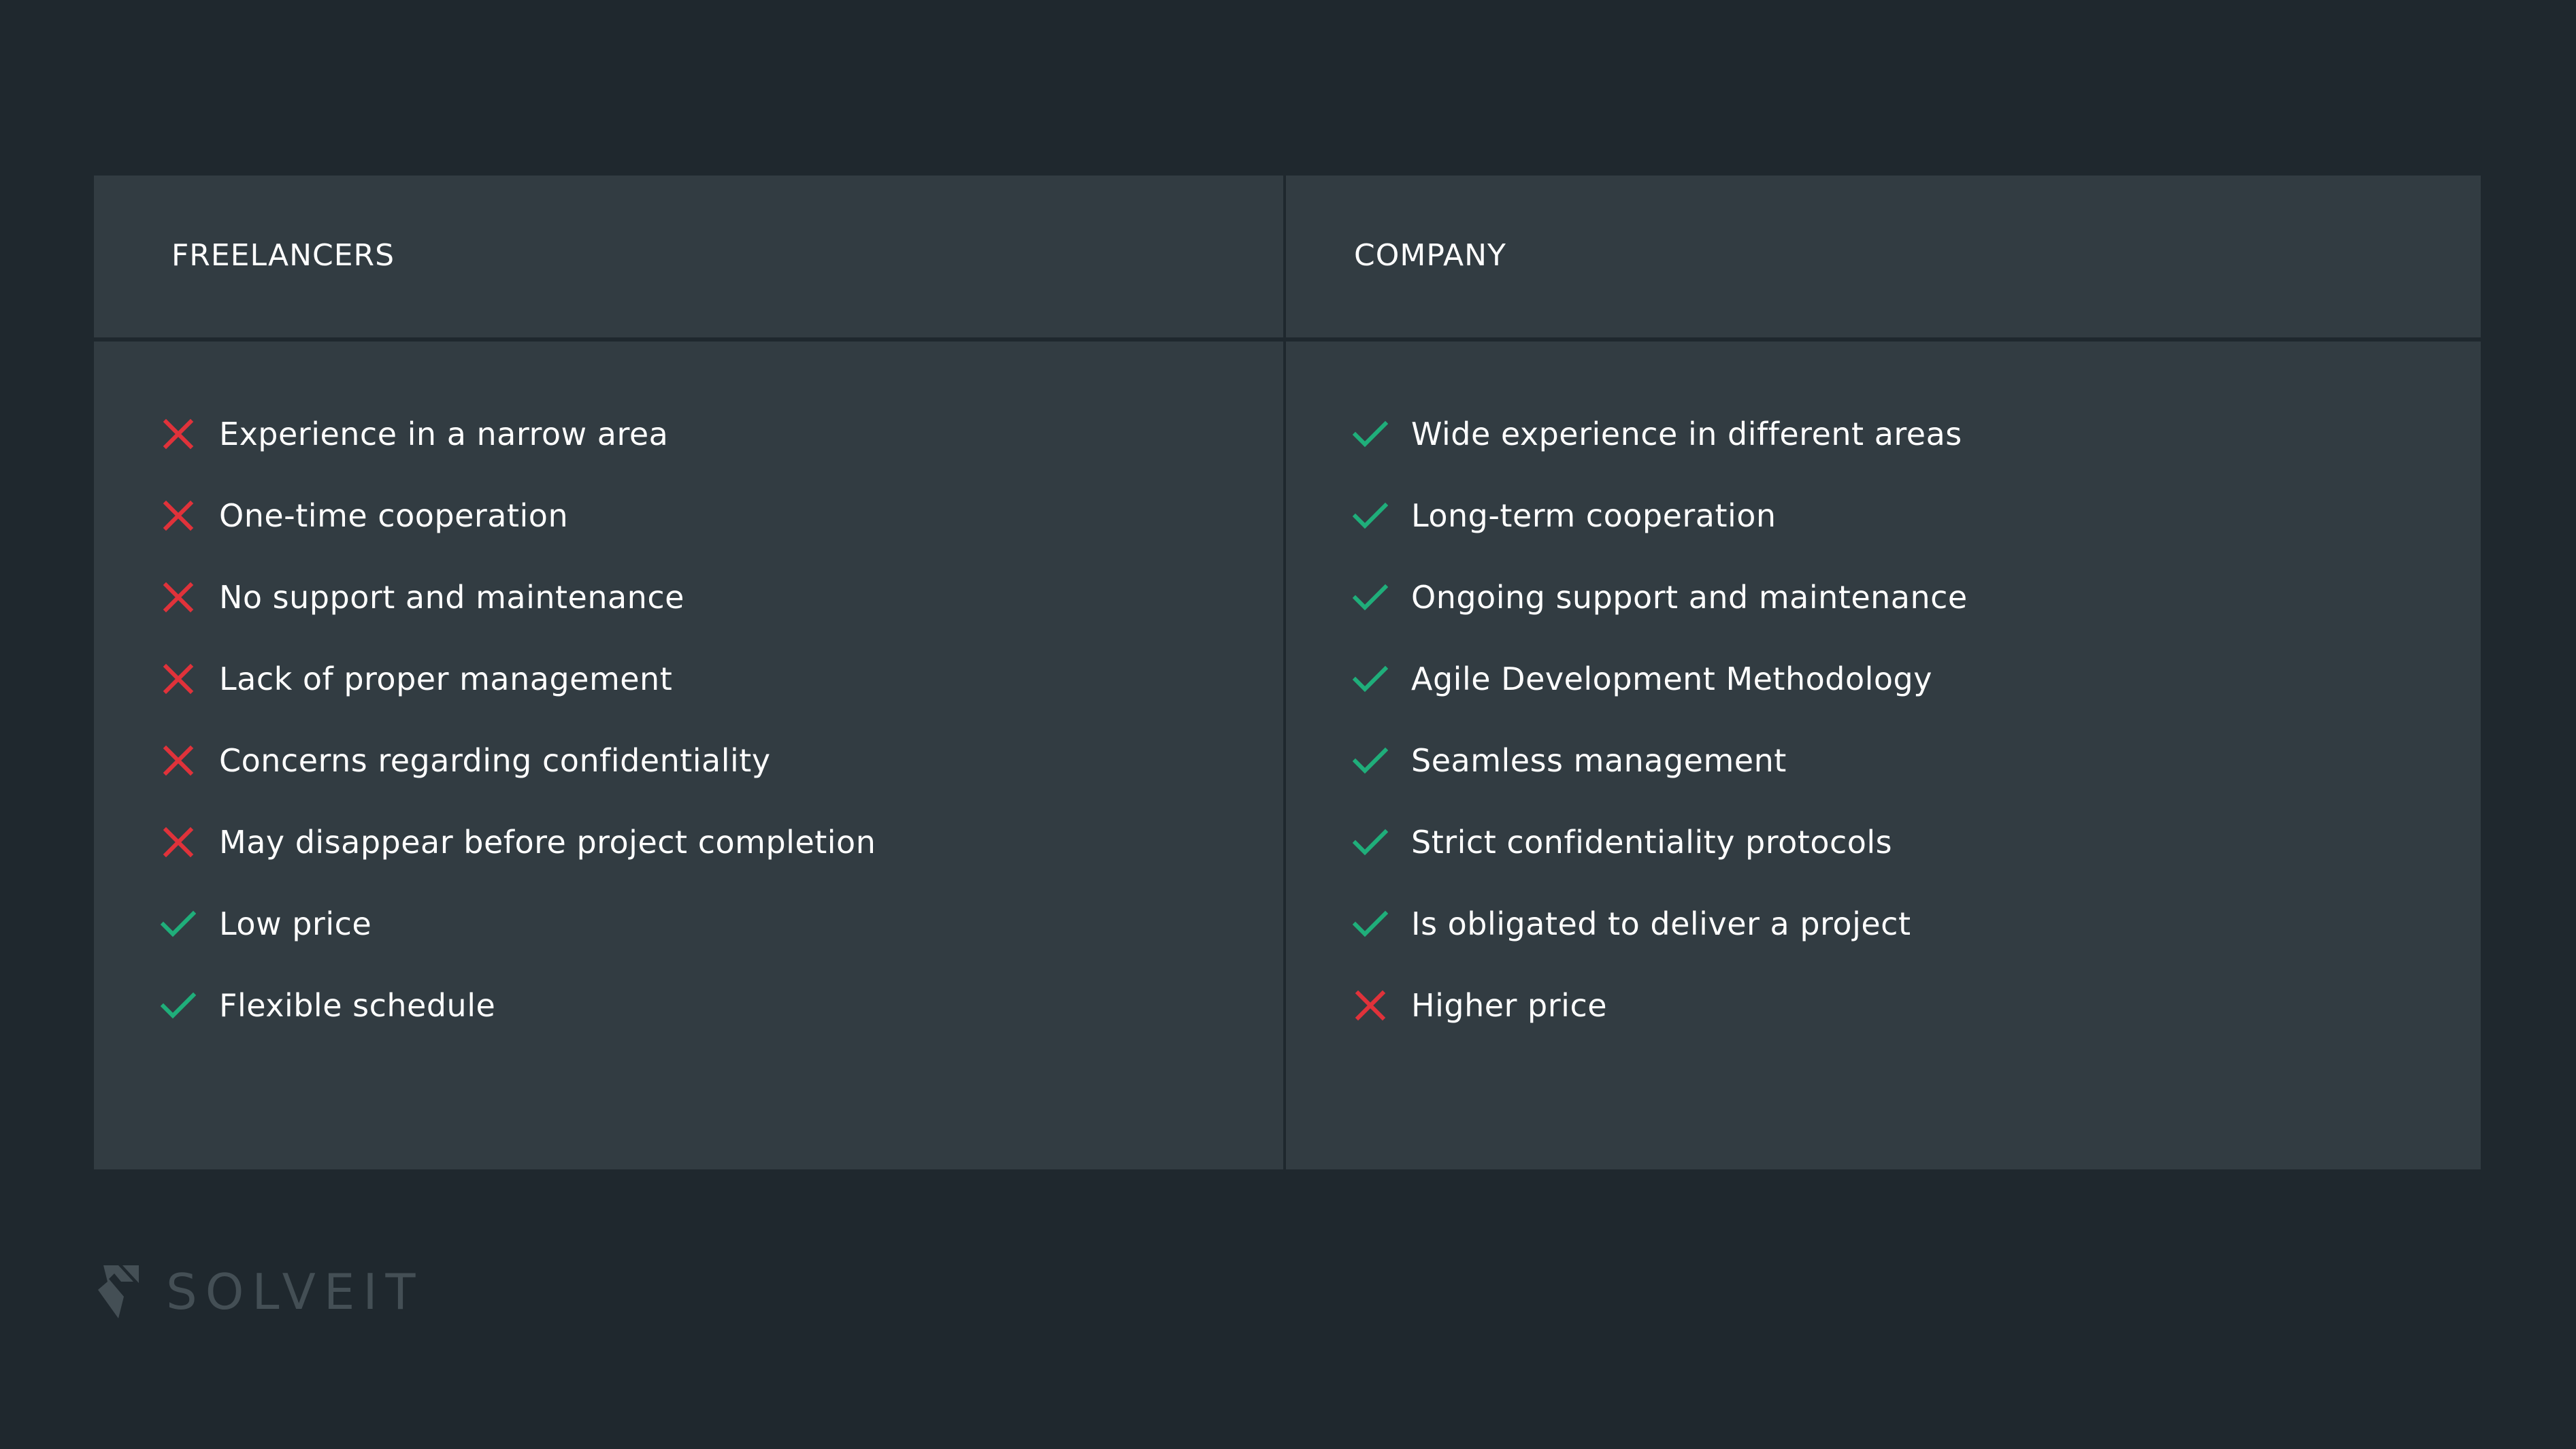 This screenshot has height=1449, width=2576. What do you see at coordinates (444, 434) in the screenshot?
I see `list-item-label: Experience in a narrow area` at bounding box center [444, 434].